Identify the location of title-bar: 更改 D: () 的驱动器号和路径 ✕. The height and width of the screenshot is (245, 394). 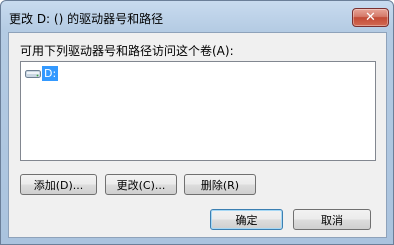
(197, 17).